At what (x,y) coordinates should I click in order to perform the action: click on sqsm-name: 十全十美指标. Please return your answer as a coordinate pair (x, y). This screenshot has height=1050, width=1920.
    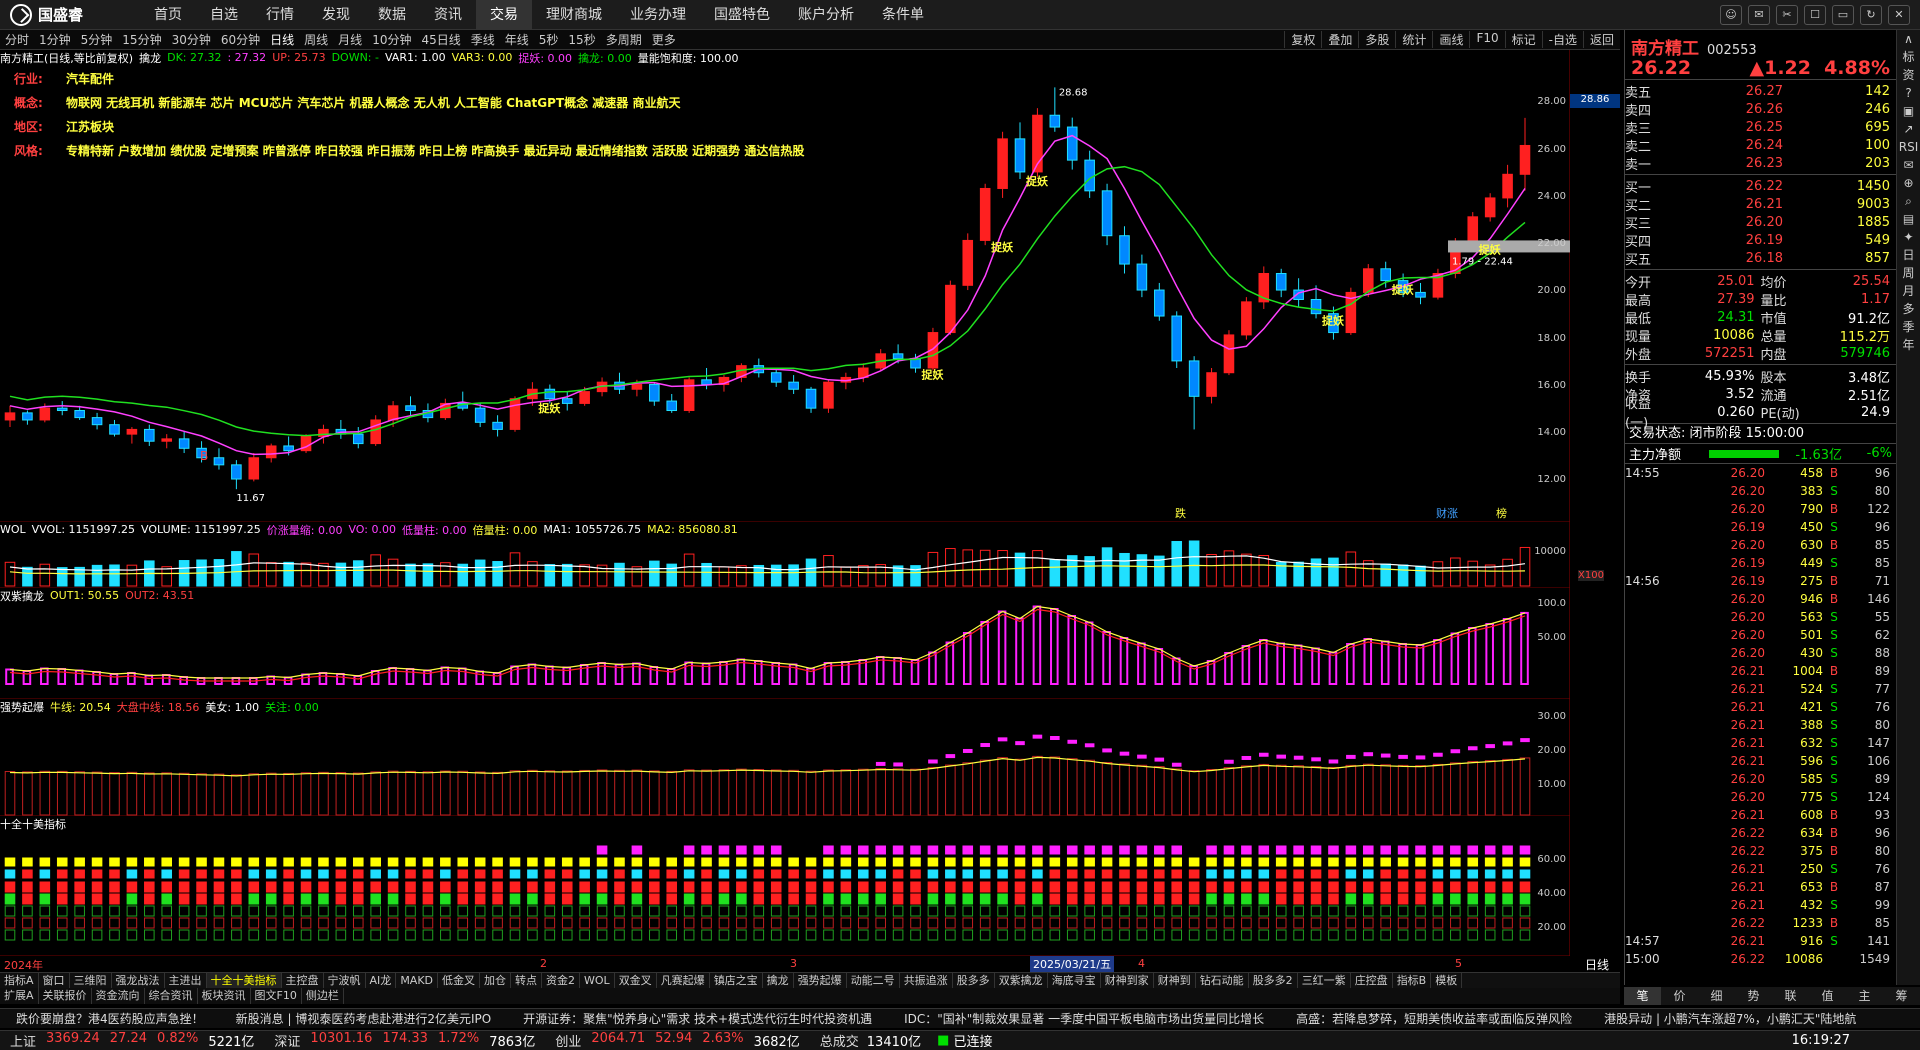
    Looking at the image, I should click on (33, 824).